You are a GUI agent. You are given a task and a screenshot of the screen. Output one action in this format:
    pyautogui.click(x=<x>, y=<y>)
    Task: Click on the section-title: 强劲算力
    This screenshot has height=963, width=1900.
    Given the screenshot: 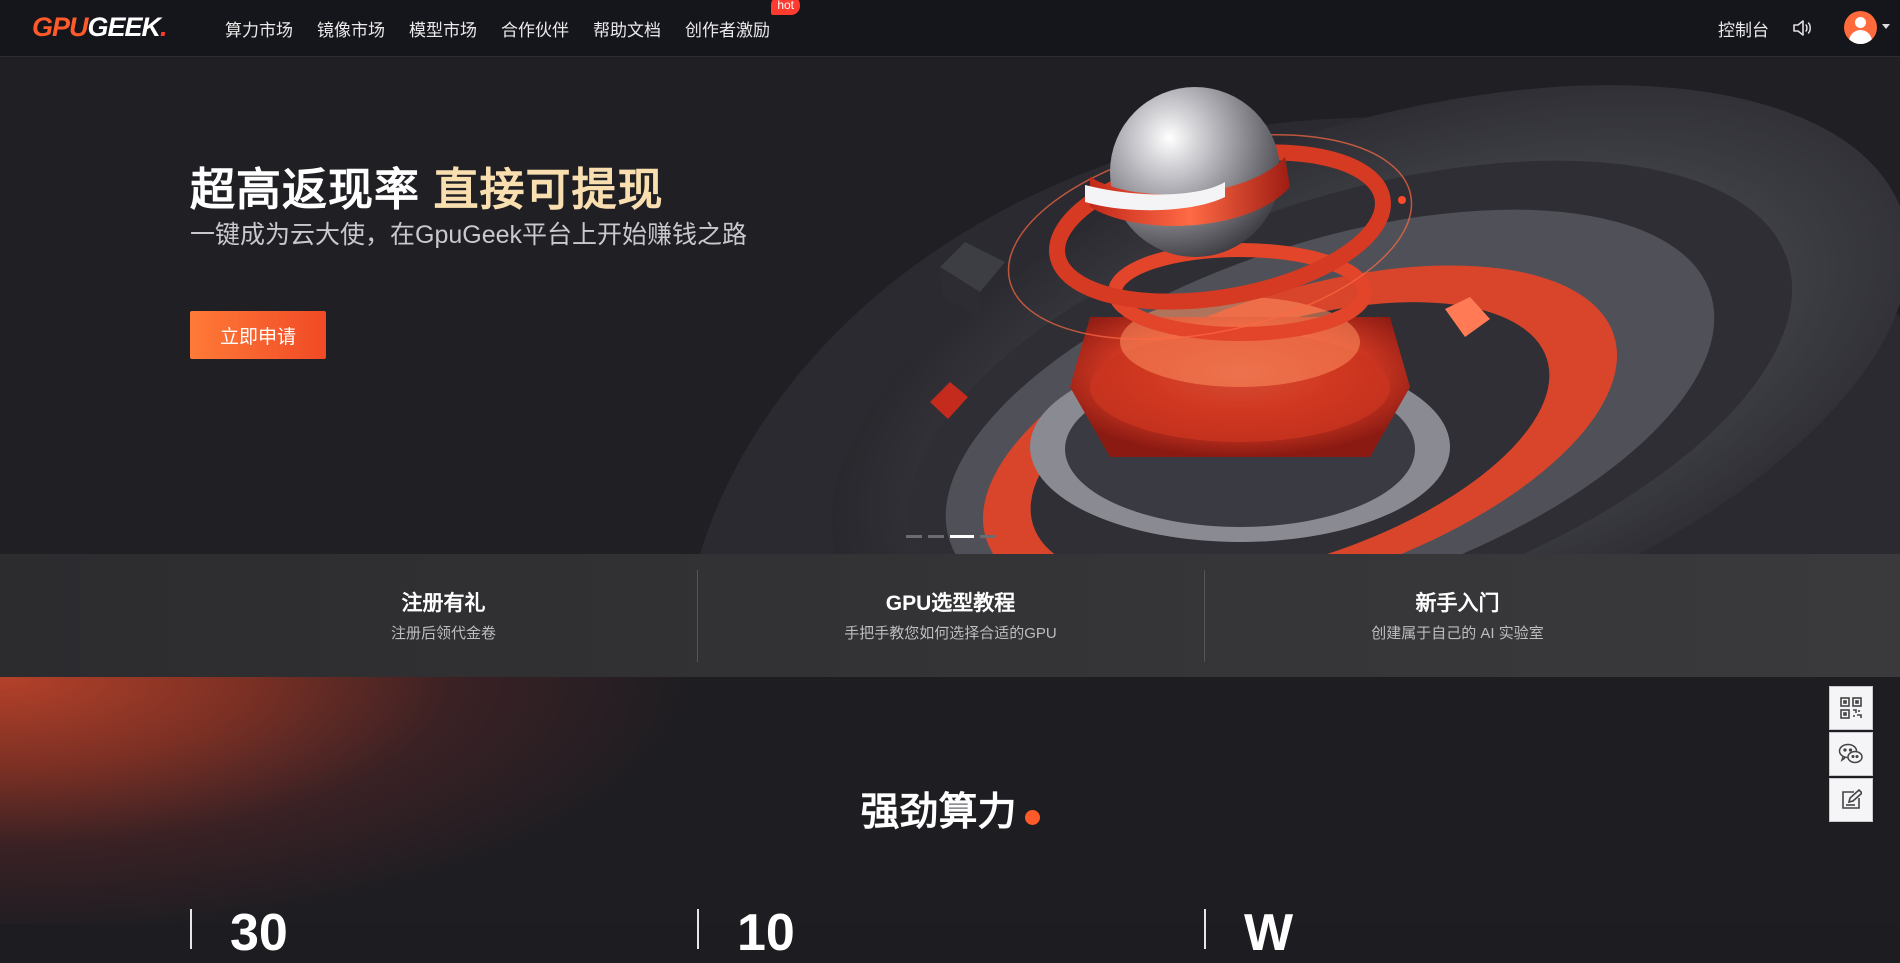 What is the action you would take?
    pyautogui.click(x=950, y=809)
    